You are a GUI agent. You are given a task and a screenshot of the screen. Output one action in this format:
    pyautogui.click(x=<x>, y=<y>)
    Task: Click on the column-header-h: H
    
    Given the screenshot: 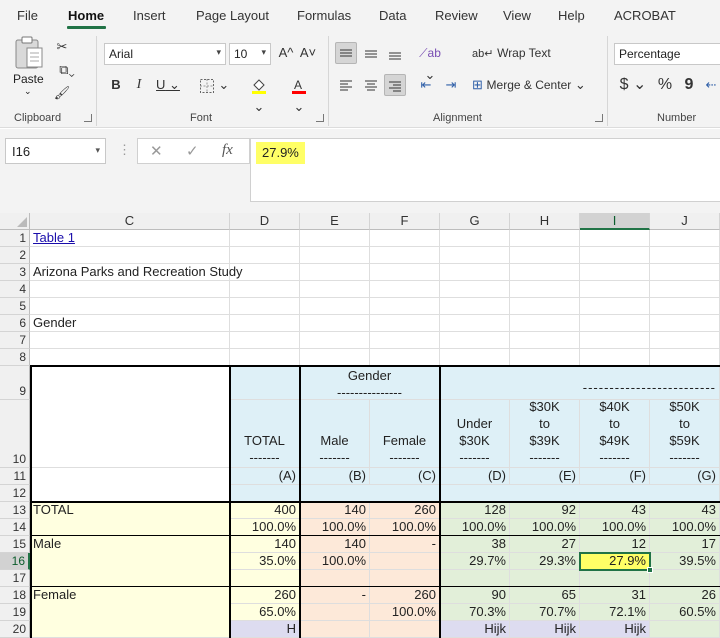 What is the action you would take?
    pyautogui.click(x=545, y=221)
    